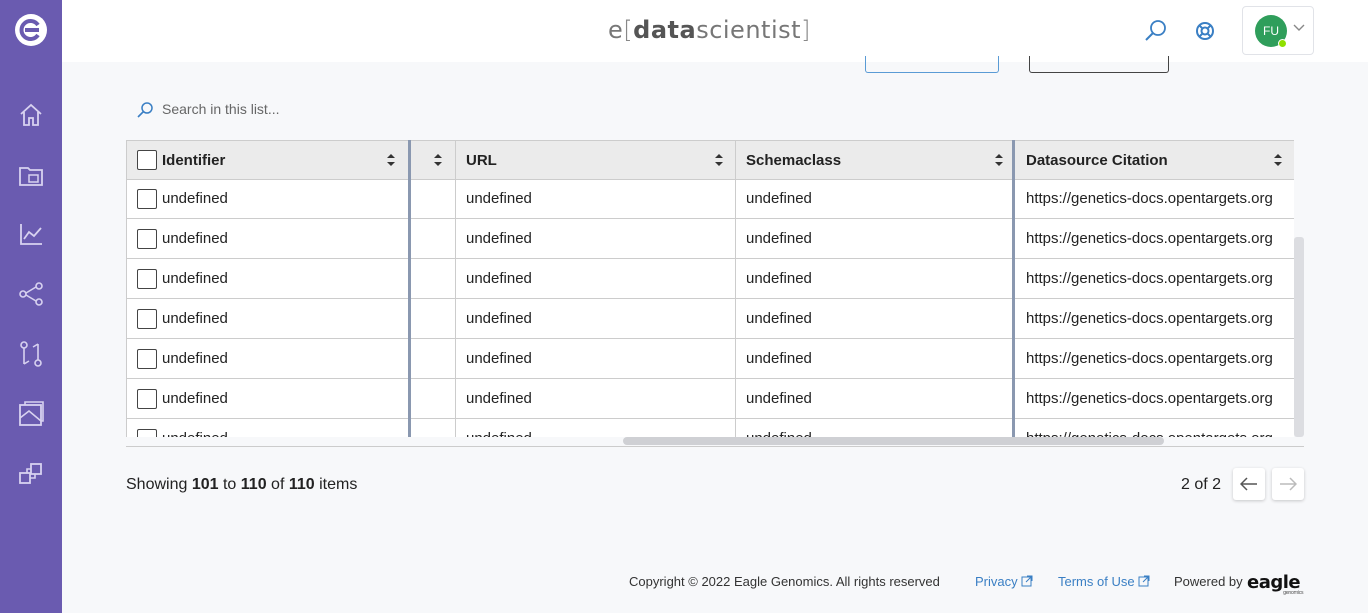 The height and width of the screenshot is (613, 1368). I want to click on action-button-primary, so click(932, 64).